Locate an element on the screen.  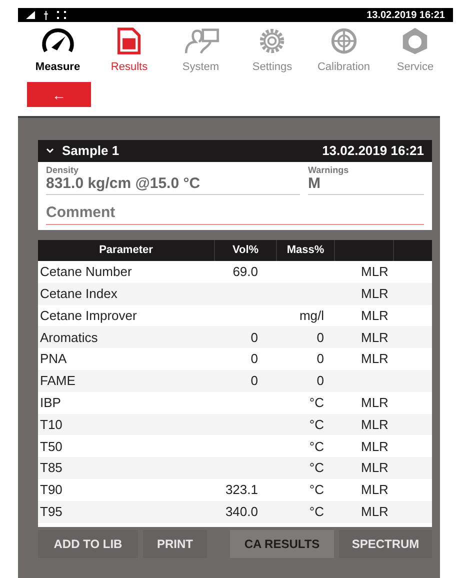
table-cell: PNA is located at coordinates (53, 358).